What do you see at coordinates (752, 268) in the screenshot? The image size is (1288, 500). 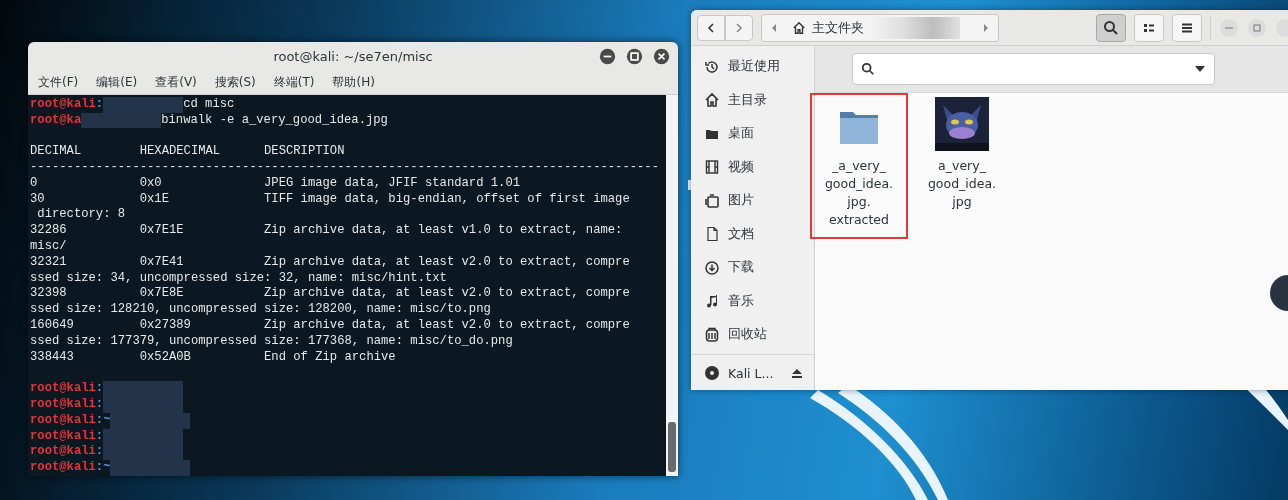 I see `sidebar-item: 下载` at bounding box center [752, 268].